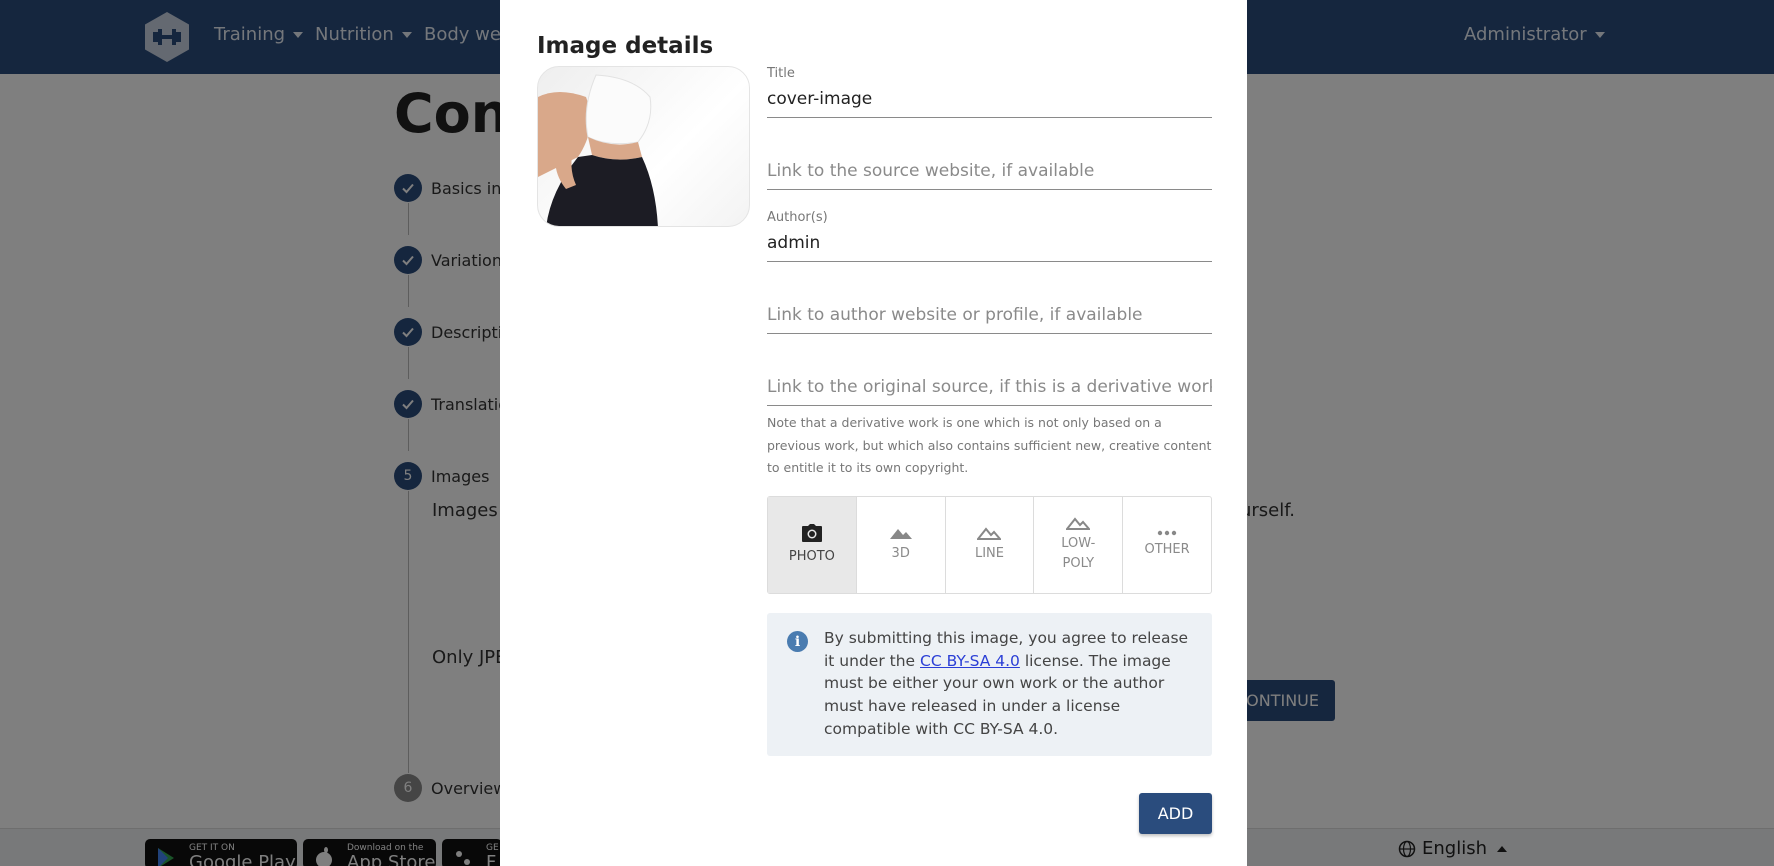 Image resolution: width=1774 pixels, height=866 pixels. What do you see at coordinates (1079, 545) in the screenshot?
I see `style-option-low-poly: LOW- POLY` at bounding box center [1079, 545].